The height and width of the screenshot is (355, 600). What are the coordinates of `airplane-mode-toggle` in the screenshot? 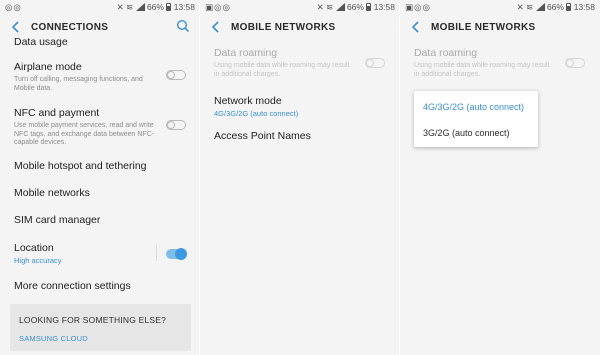 It's located at (176, 75).